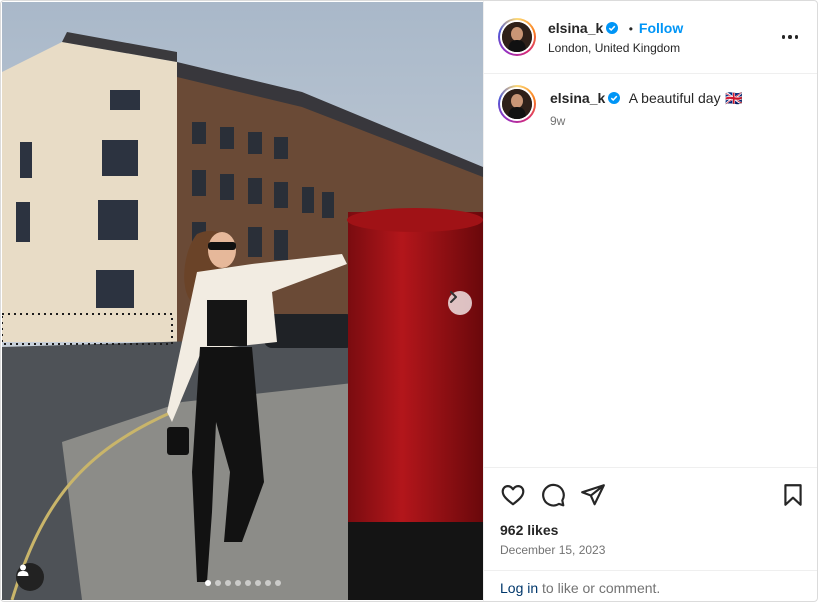  Describe the element at coordinates (517, 104) in the screenshot. I see `caption-avatar` at that location.